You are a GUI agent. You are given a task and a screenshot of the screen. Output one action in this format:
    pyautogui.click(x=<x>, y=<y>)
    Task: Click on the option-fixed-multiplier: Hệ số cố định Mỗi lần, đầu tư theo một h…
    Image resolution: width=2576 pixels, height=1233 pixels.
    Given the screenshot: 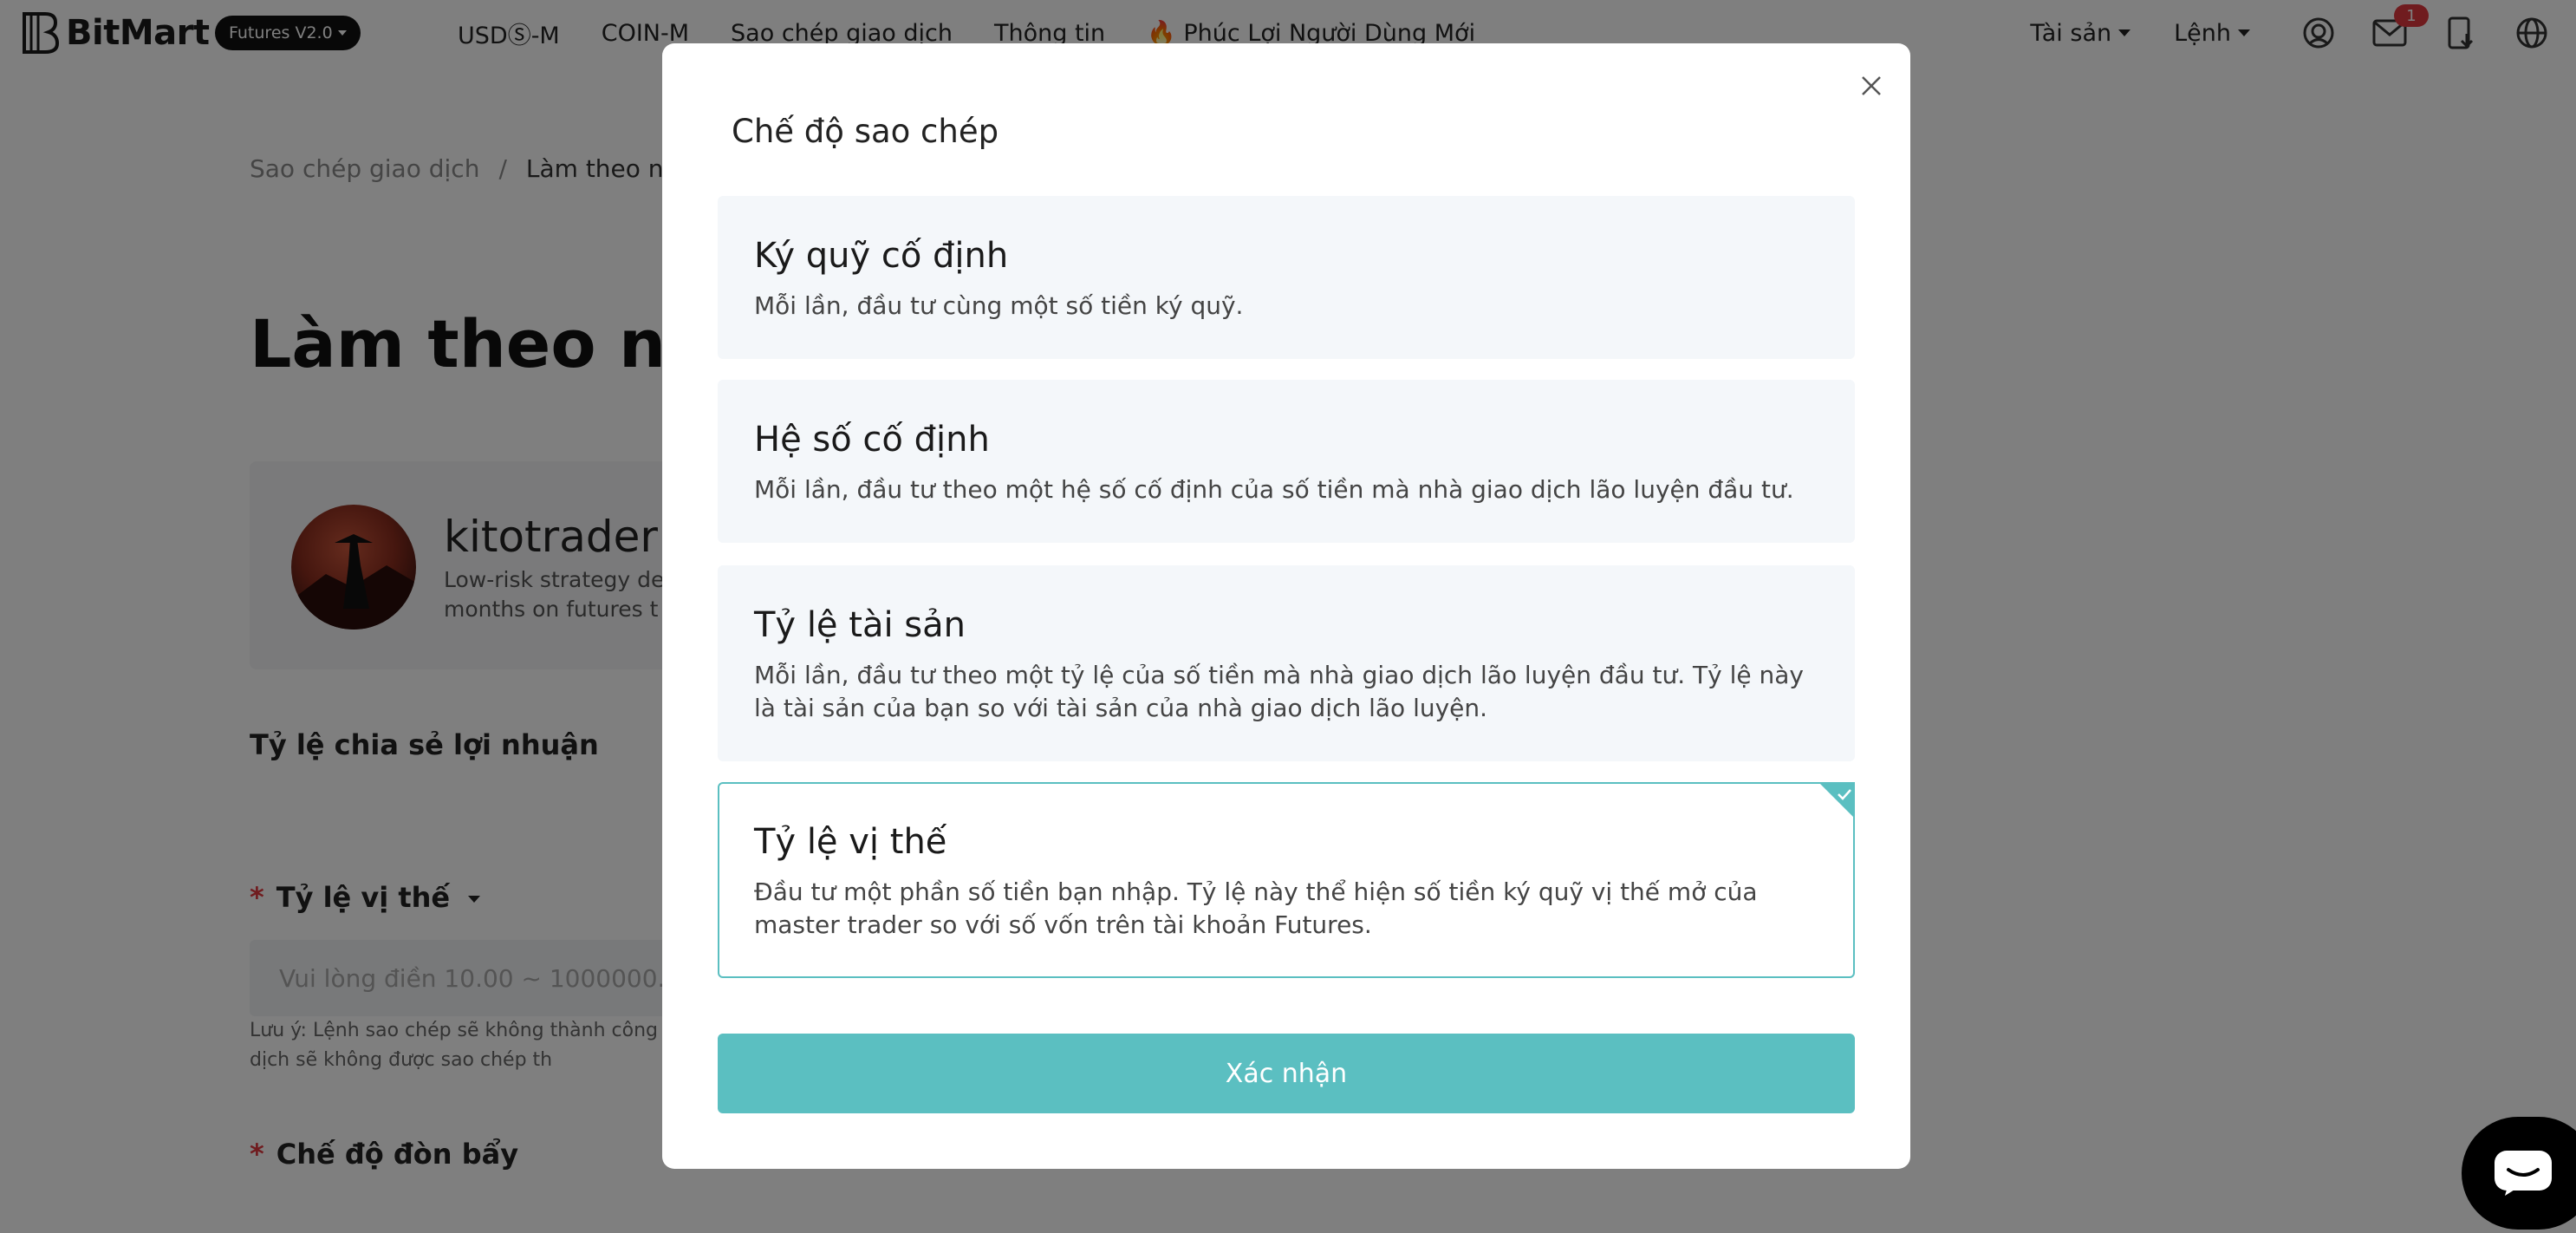 What is the action you would take?
    pyautogui.click(x=1286, y=461)
    